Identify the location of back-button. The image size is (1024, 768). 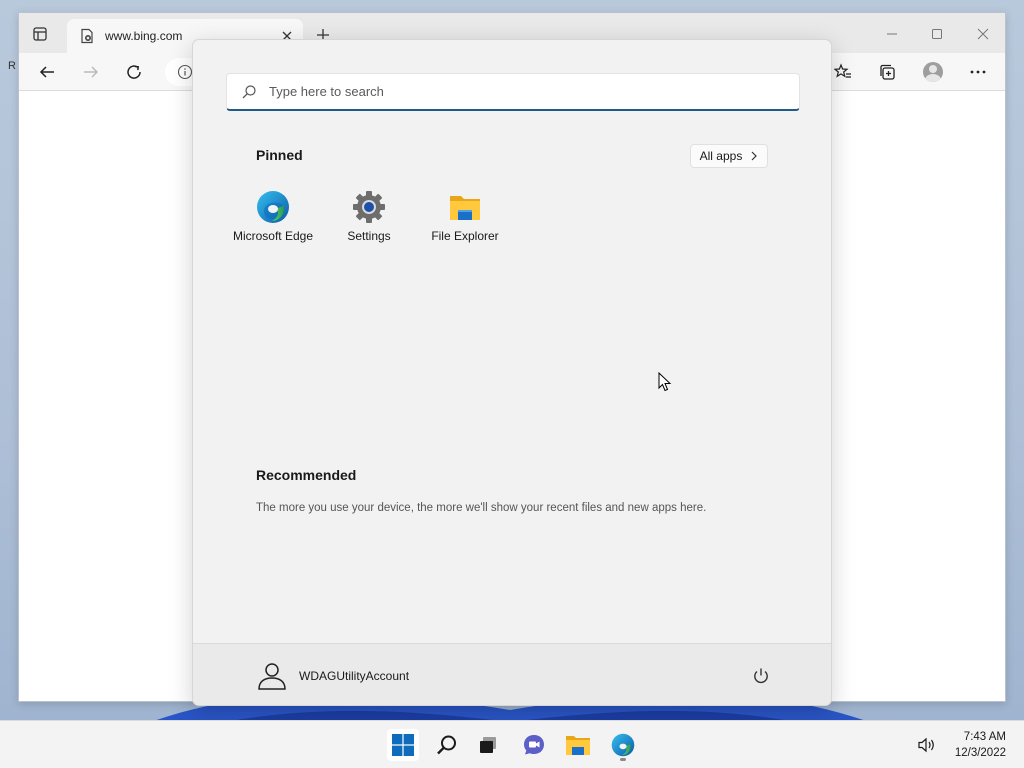
(47, 72).